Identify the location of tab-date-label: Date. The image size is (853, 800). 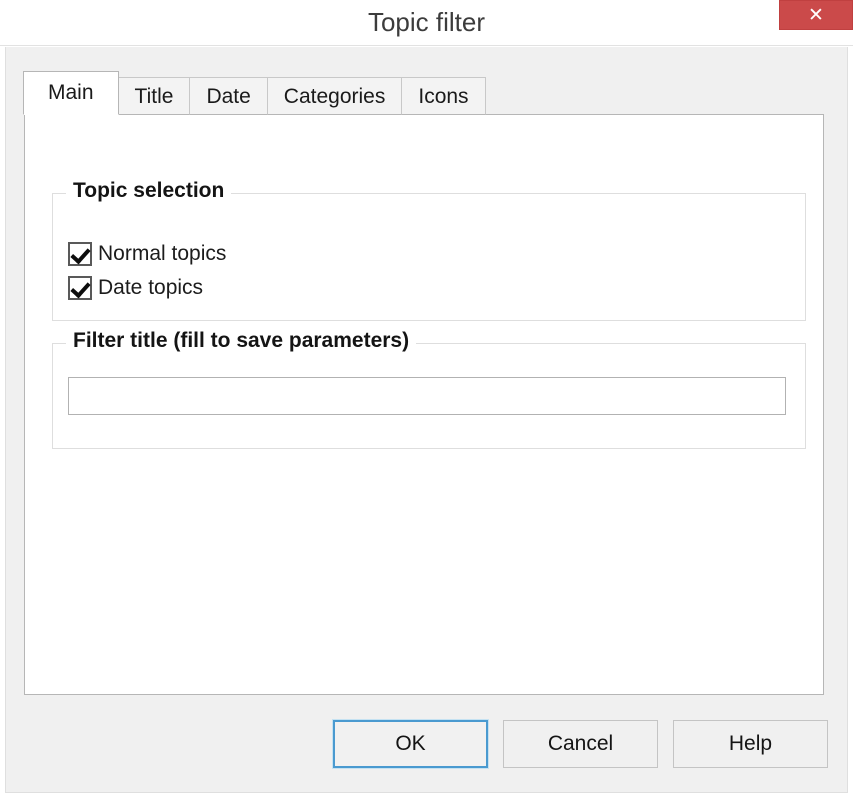
(228, 96).